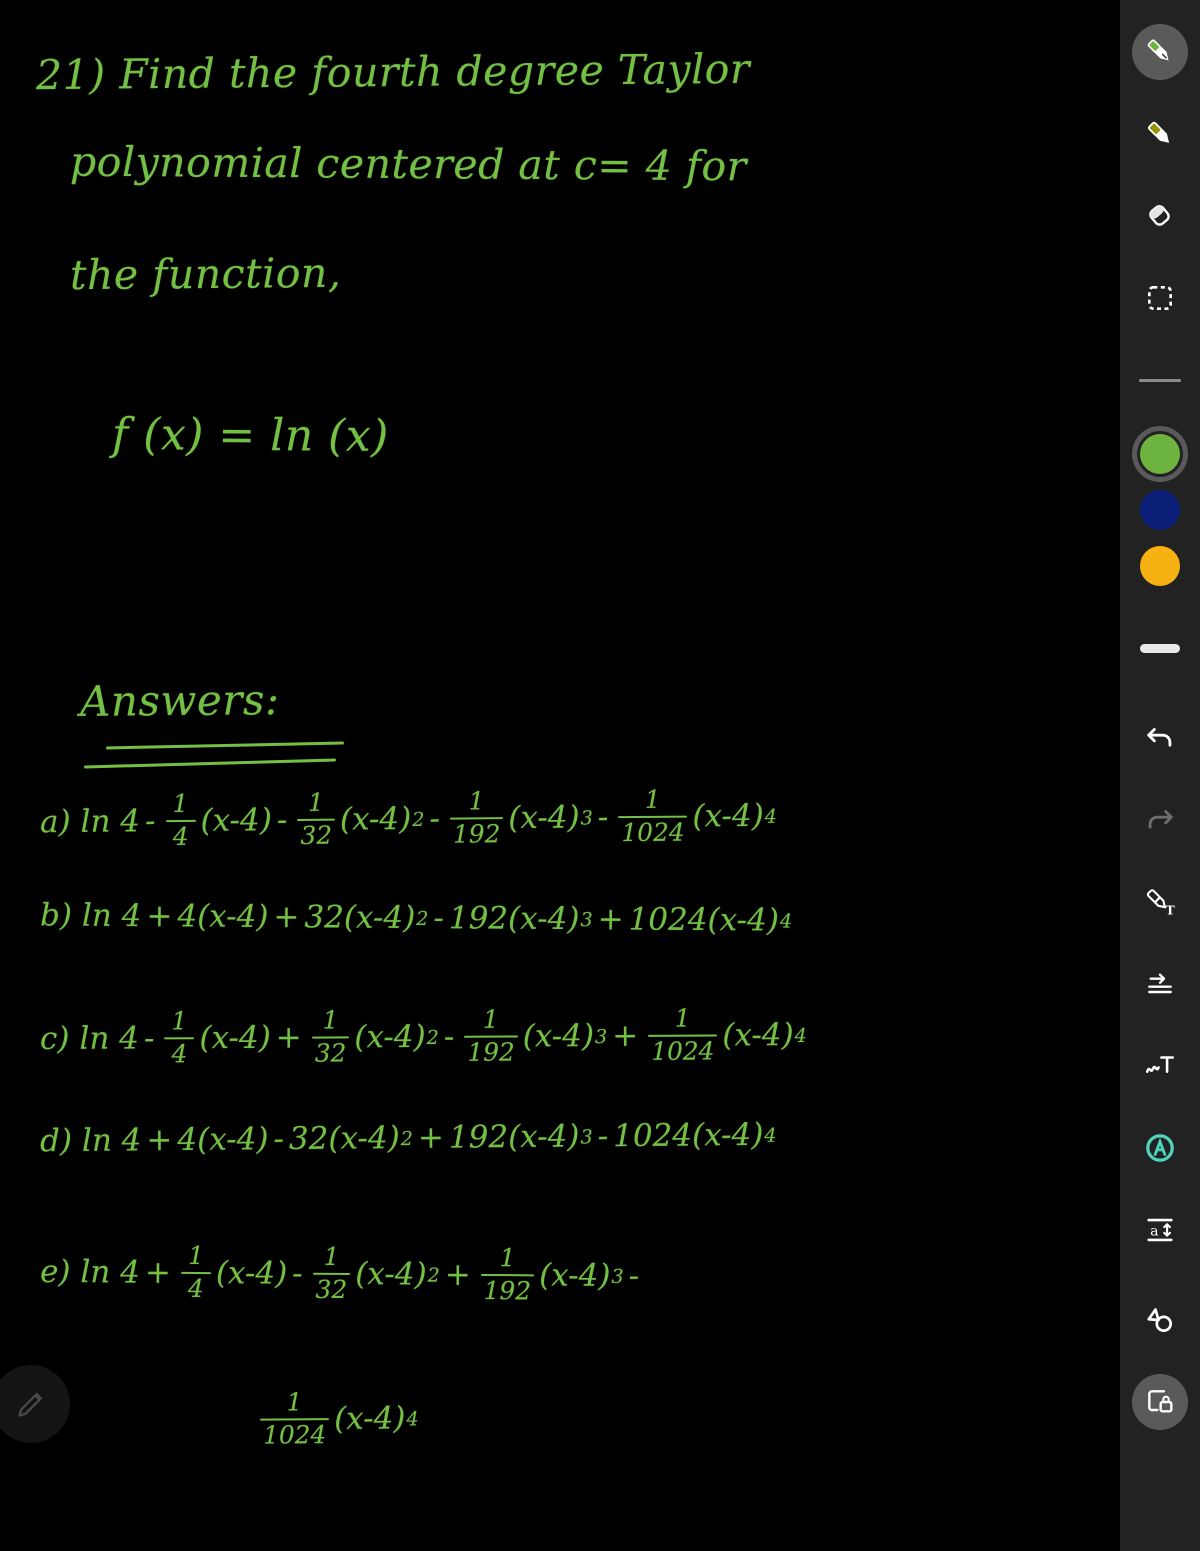 This screenshot has height=1551, width=1200. Describe the element at coordinates (279, 1139) in the screenshot. I see `choice-d-term-2-op: -` at that location.